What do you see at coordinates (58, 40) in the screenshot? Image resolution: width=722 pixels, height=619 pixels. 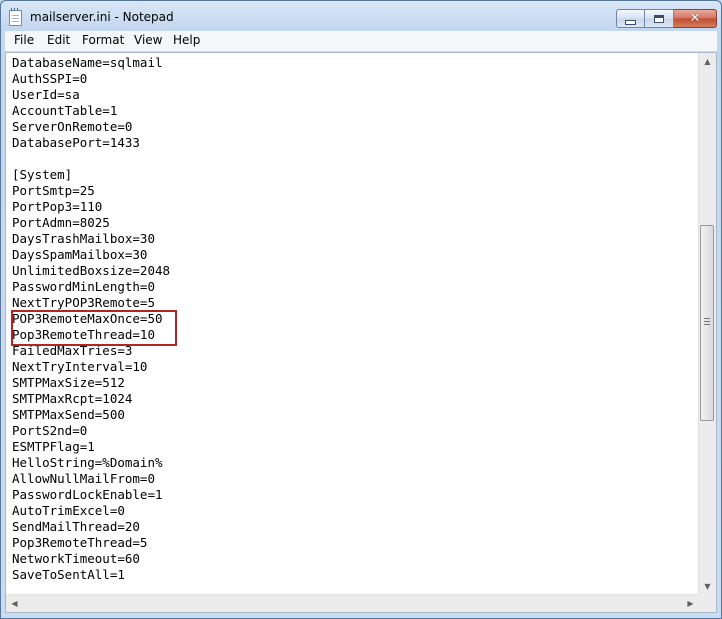 I see `menu-edit: Edit` at bounding box center [58, 40].